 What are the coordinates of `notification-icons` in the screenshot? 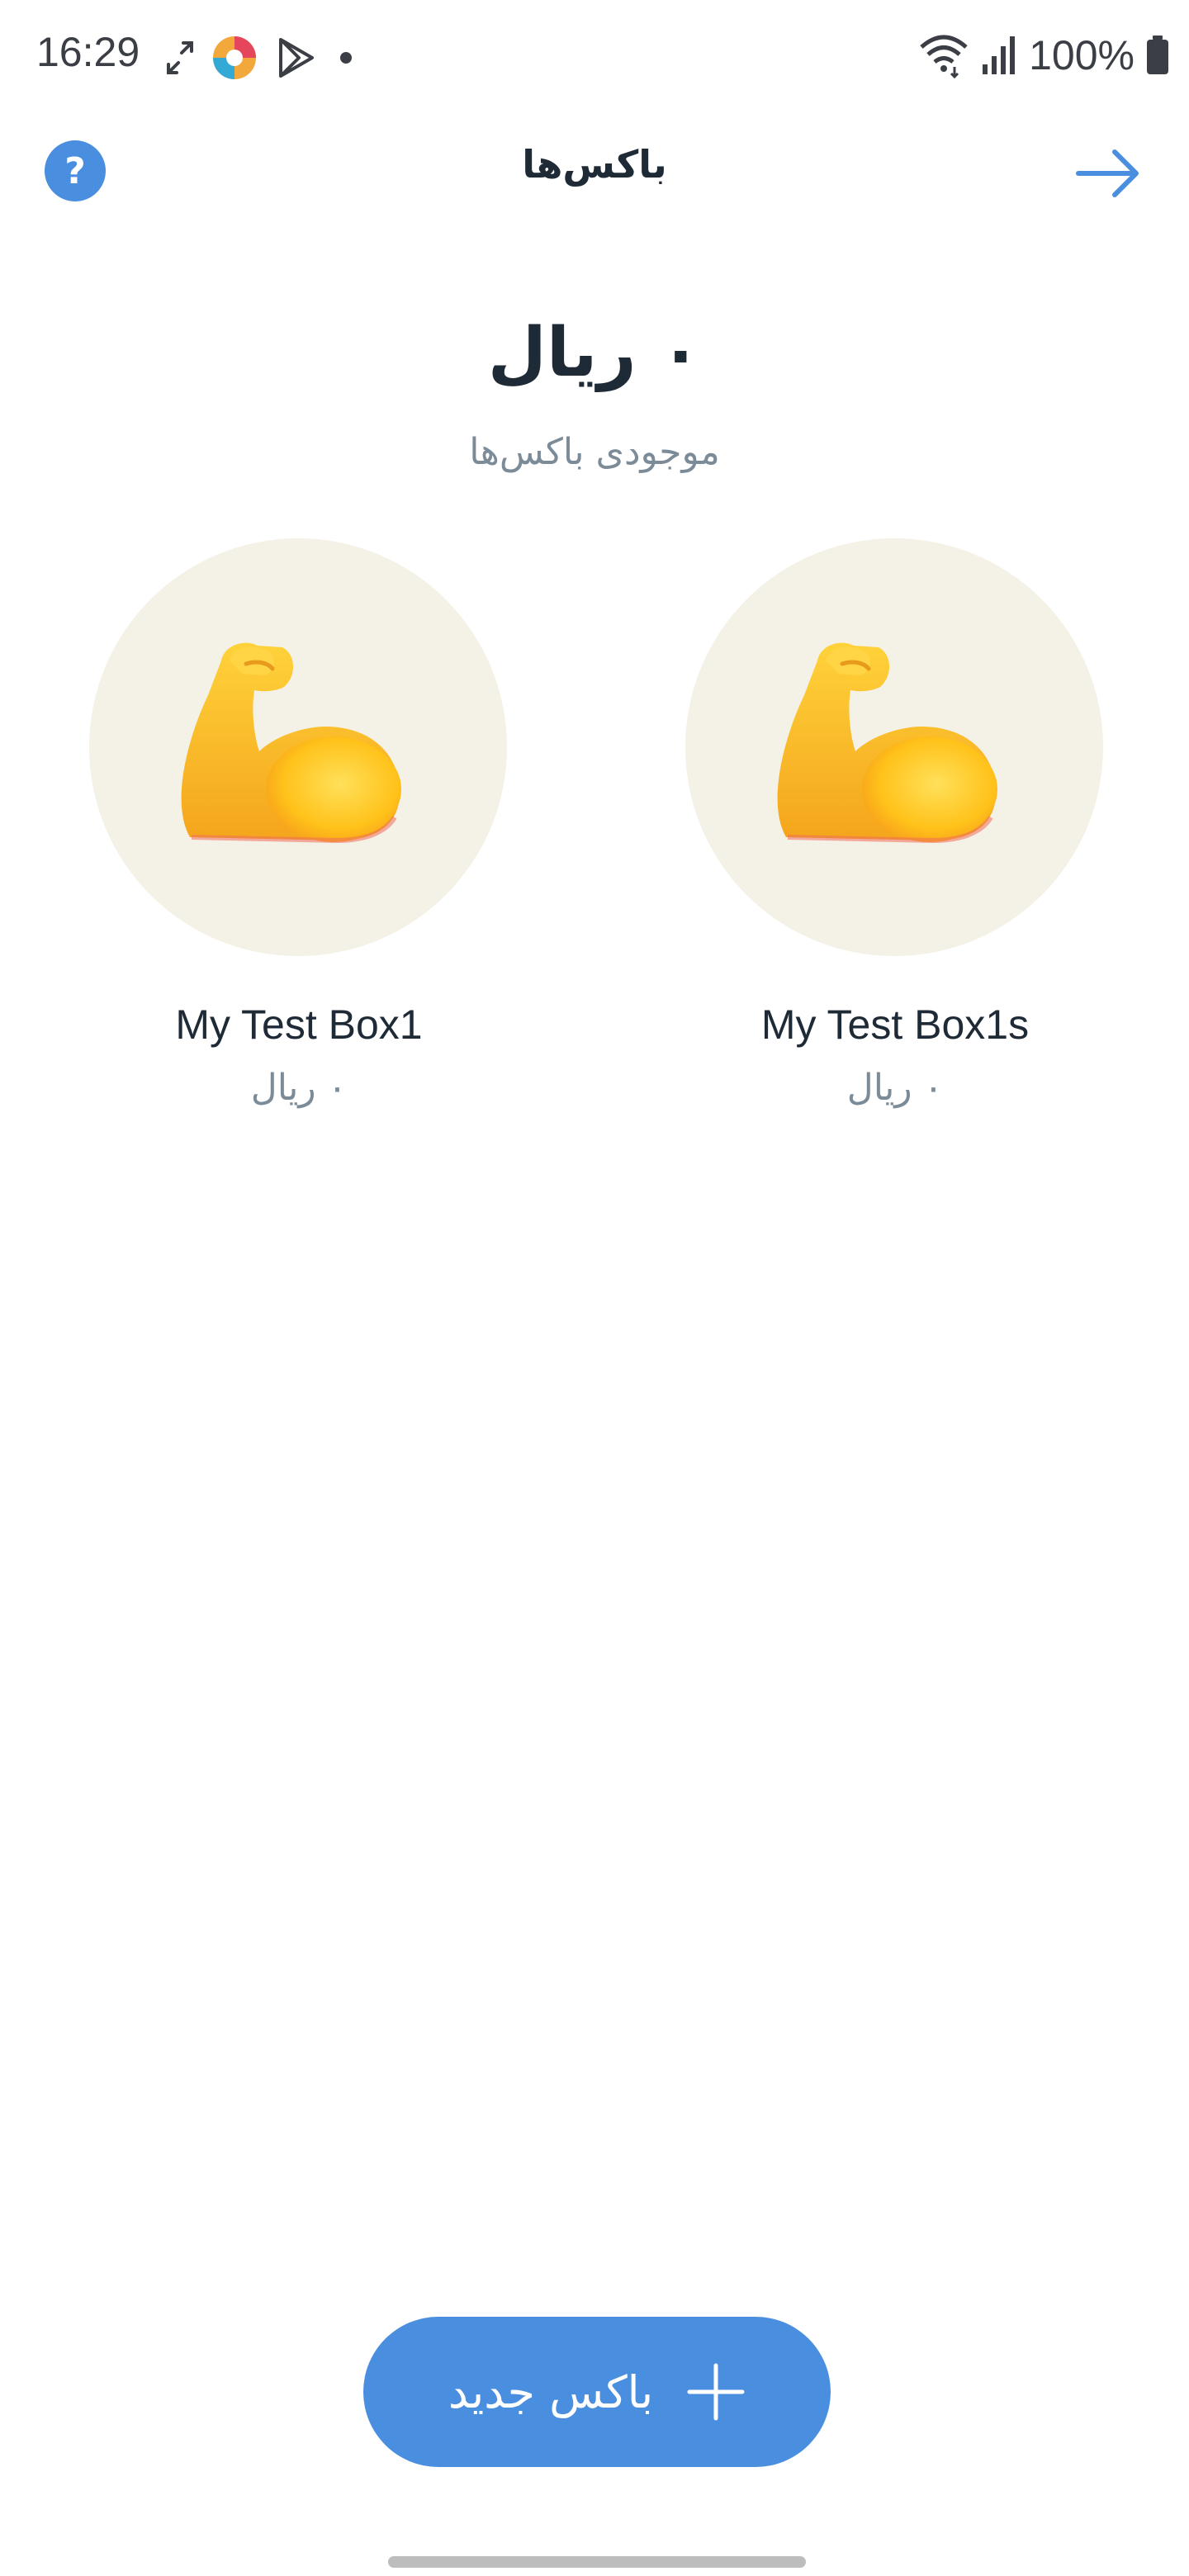 It's located at (261, 58).